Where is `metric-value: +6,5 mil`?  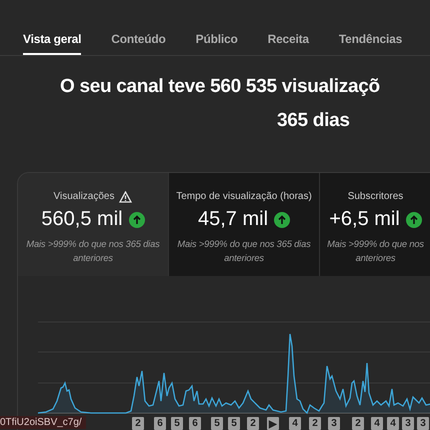
metric-value: +6,5 mil is located at coordinates (364, 219).